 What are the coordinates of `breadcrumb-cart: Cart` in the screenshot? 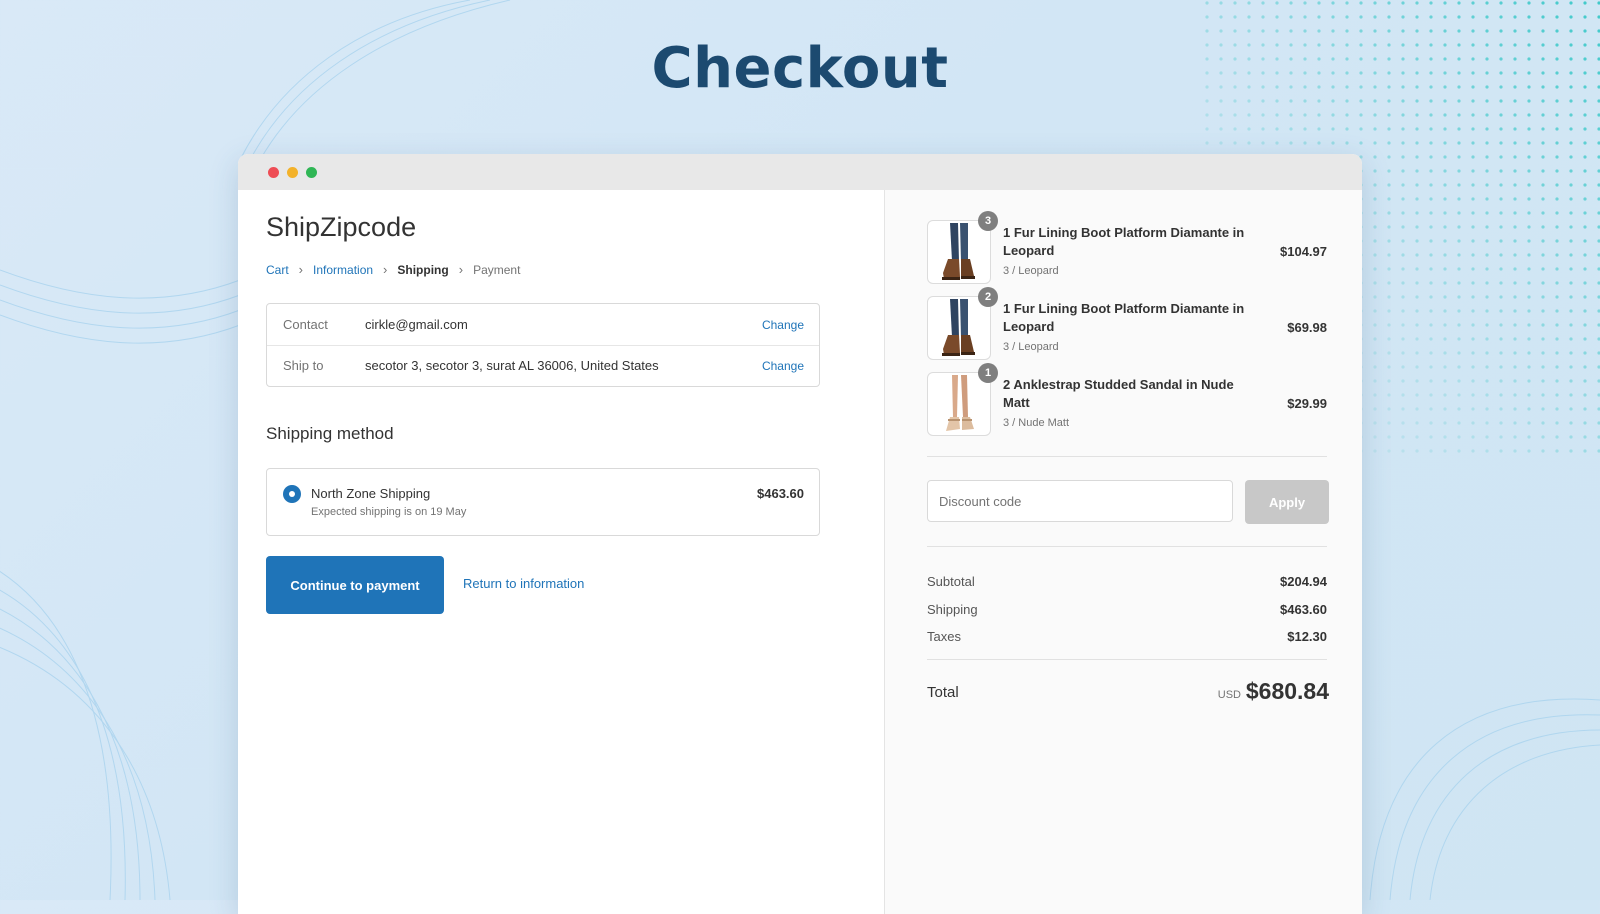 It's located at (277, 270).